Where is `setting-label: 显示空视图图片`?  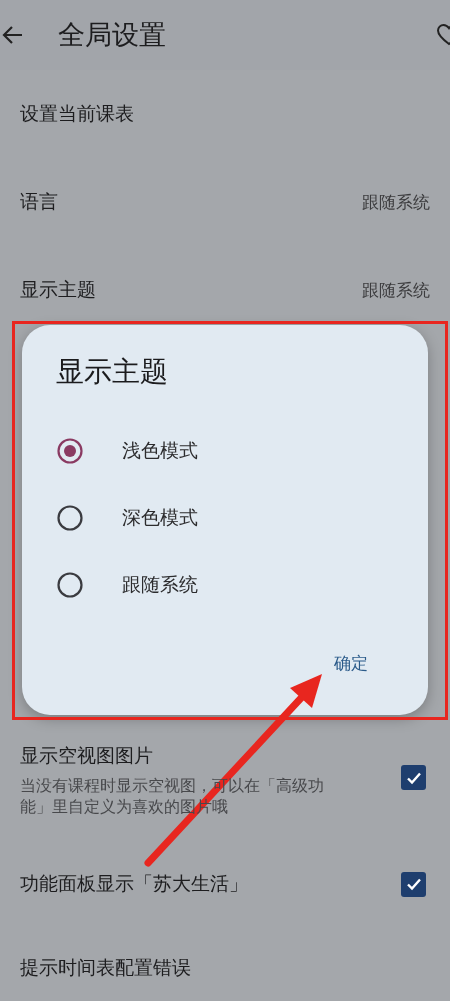 setting-label: 显示空视图图片 is located at coordinates (87, 755).